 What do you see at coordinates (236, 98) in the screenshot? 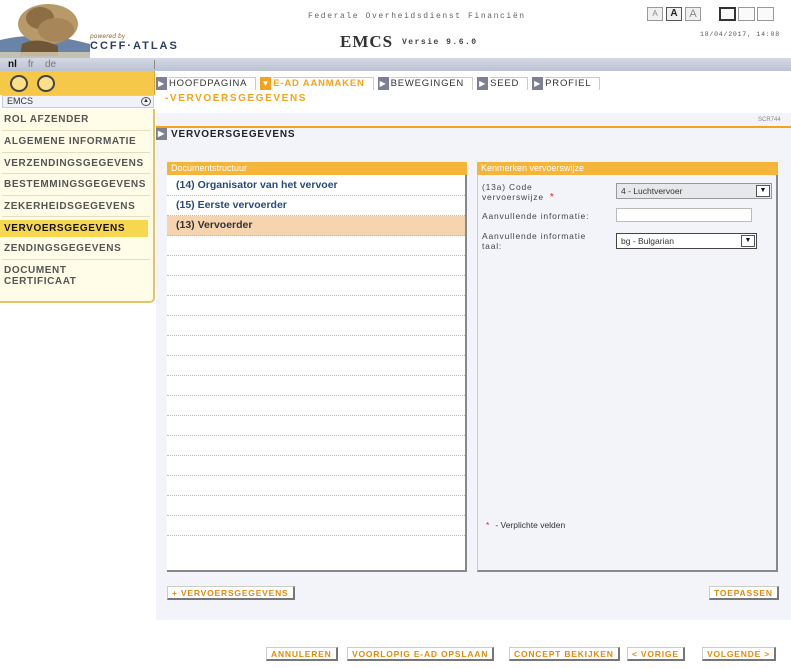
I see `breadcrumb: -VERVOERSGEGEVENS` at bounding box center [236, 98].